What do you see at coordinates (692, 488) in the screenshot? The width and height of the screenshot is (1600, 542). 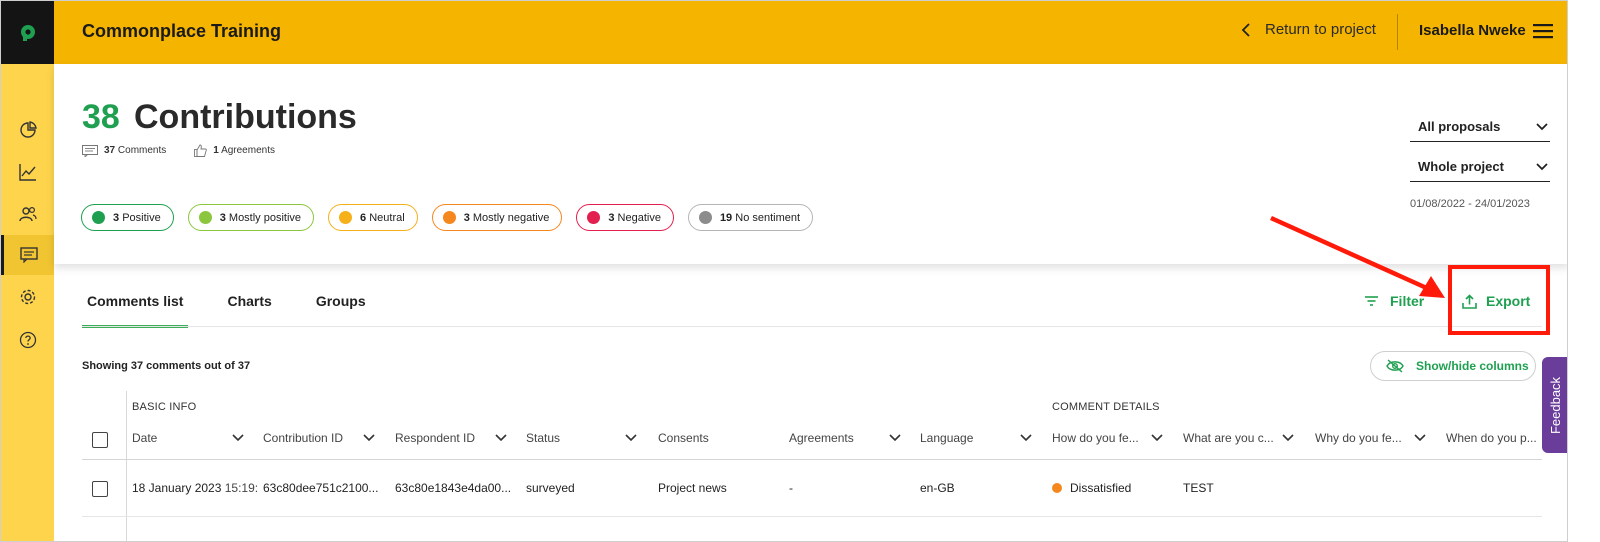 I see `cell-consents: Project news` at bounding box center [692, 488].